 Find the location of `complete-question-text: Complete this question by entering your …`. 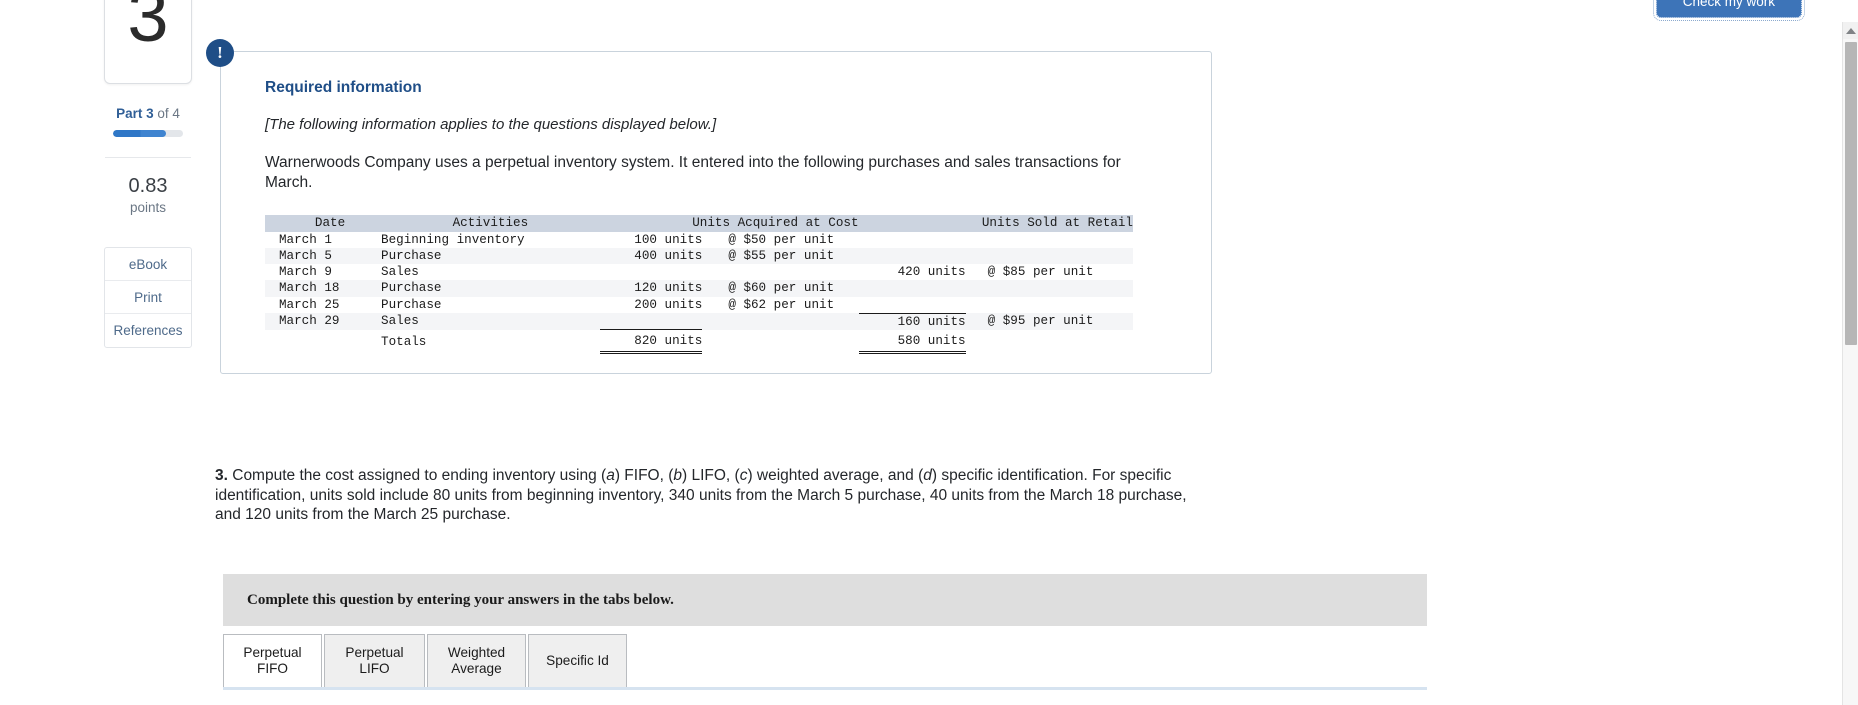

complete-question-text: Complete this question by entering your … is located at coordinates (460, 599).